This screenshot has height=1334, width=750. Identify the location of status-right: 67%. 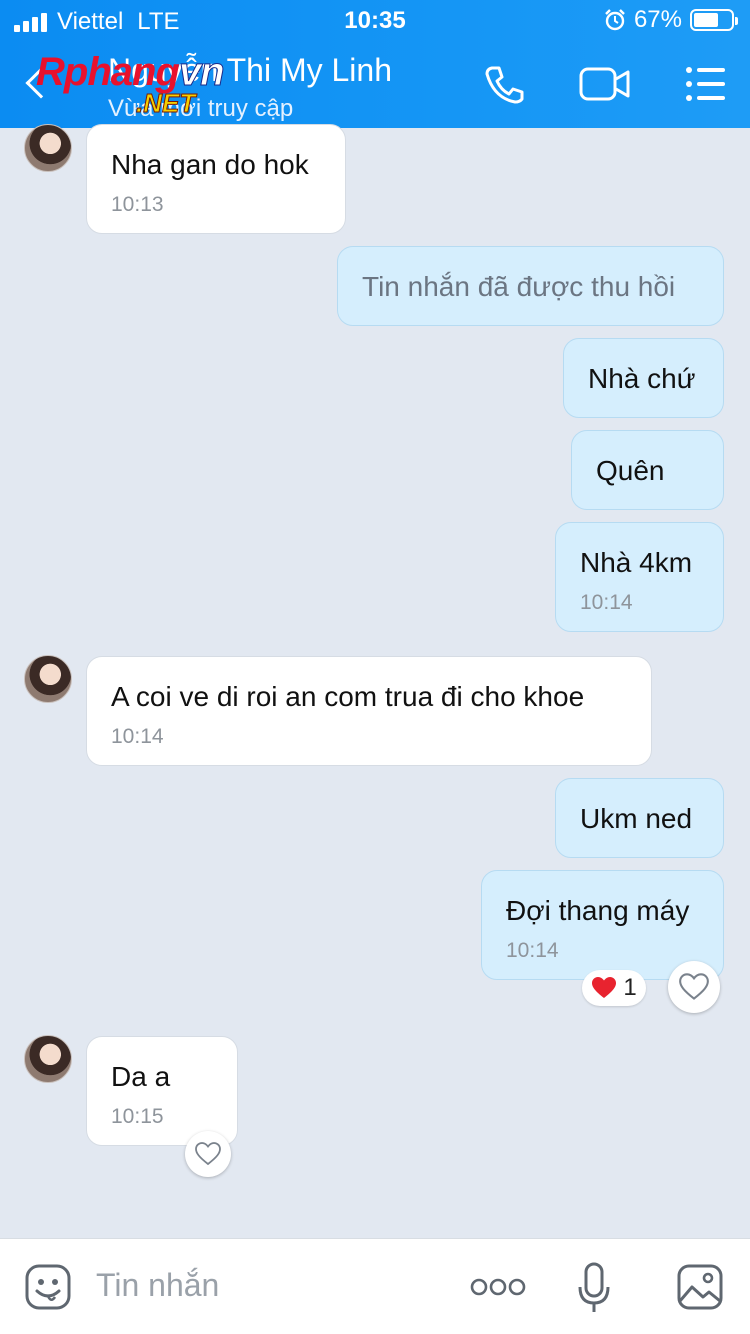
(671, 20).